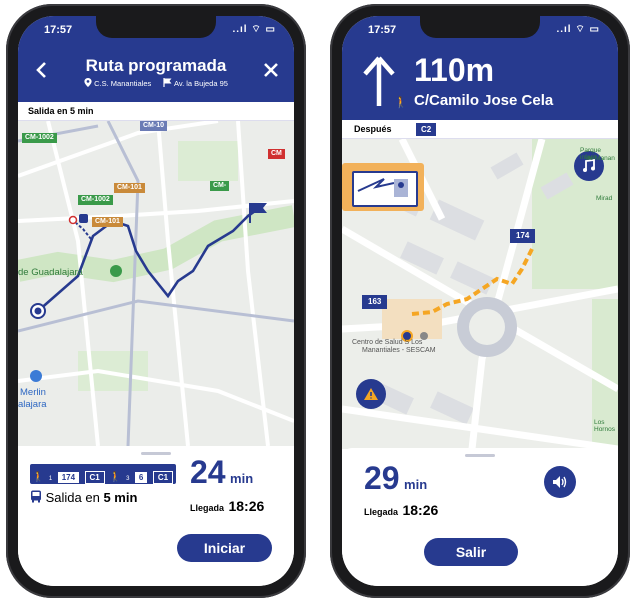 The width and height of the screenshot is (635, 600). What do you see at coordinates (201, 83) in the screenshot?
I see `destination-label: Av. la Bujeda 95` at bounding box center [201, 83].